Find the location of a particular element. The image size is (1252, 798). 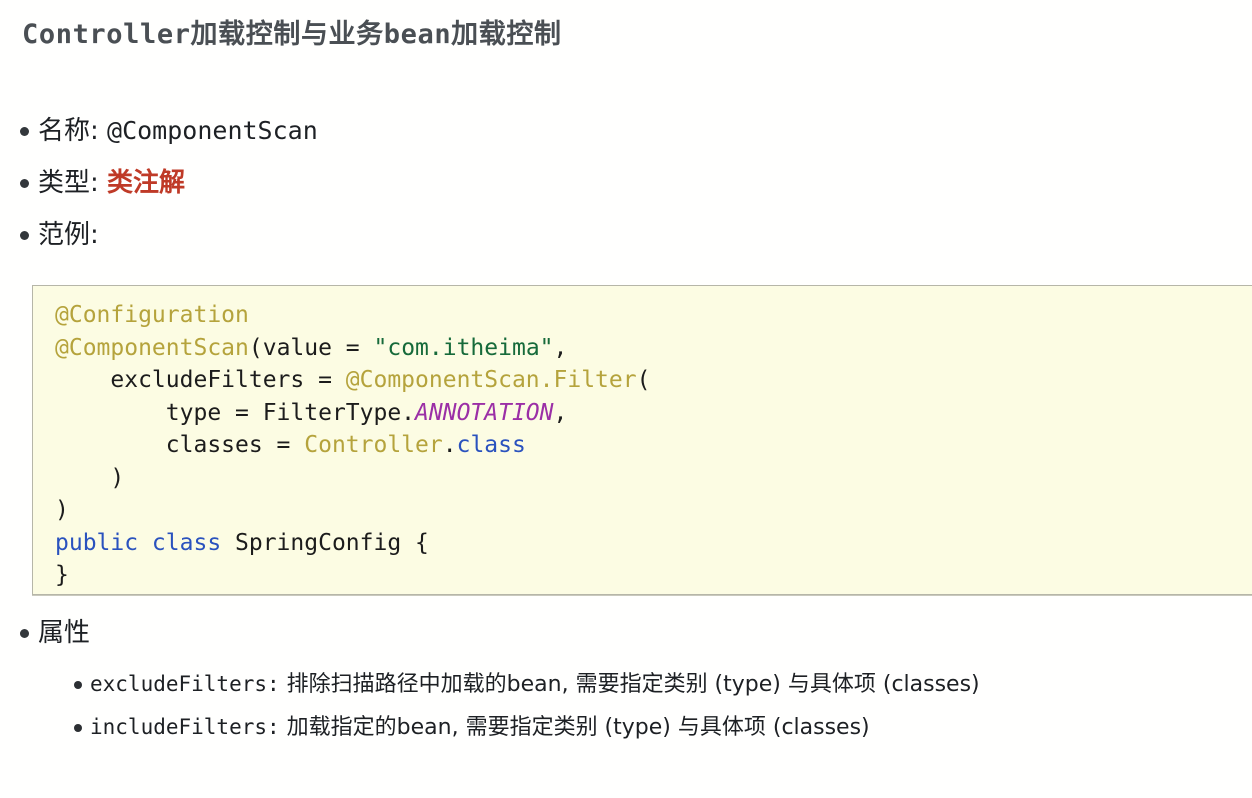

code-token-plain: excludeFilters = is located at coordinates (200, 380).